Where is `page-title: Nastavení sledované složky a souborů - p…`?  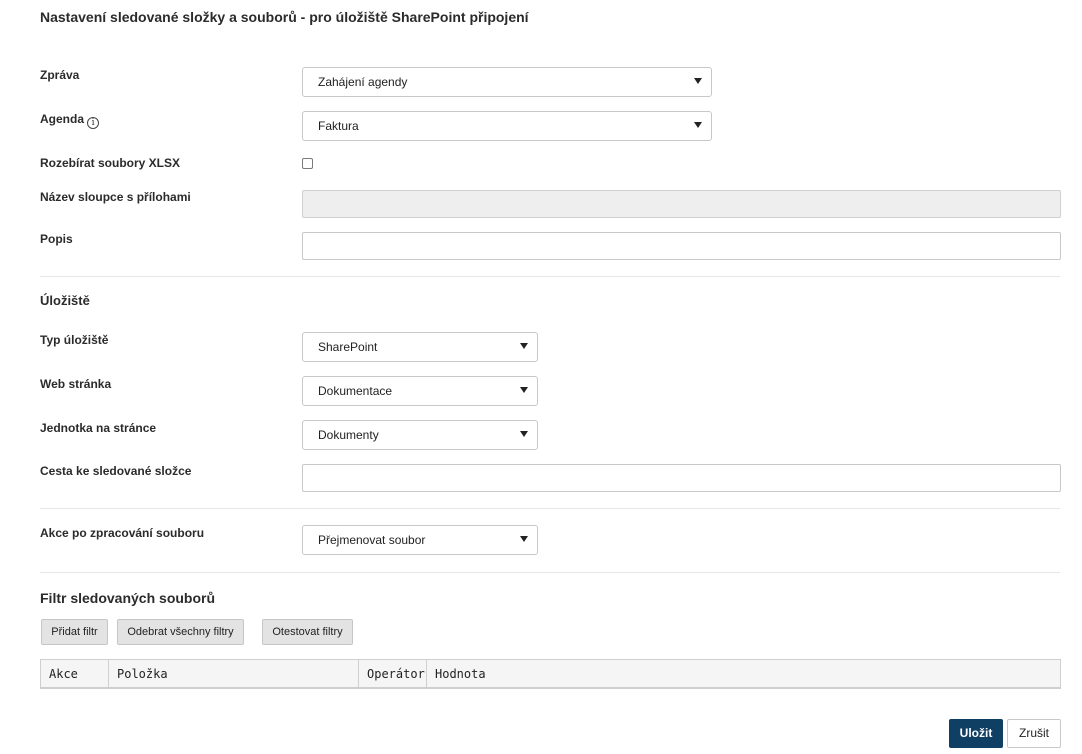
page-title: Nastavení sledované složky a souborů - p… is located at coordinates (284, 17).